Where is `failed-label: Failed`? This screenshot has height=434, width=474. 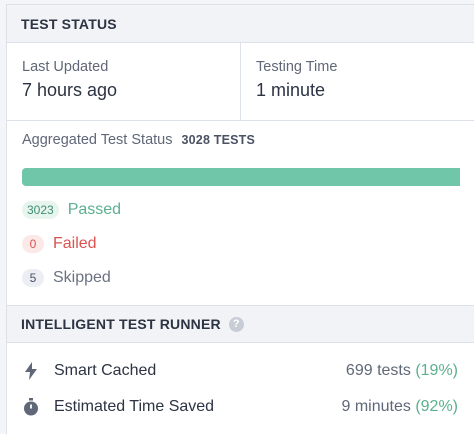
failed-label: Failed is located at coordinates (75, 243).